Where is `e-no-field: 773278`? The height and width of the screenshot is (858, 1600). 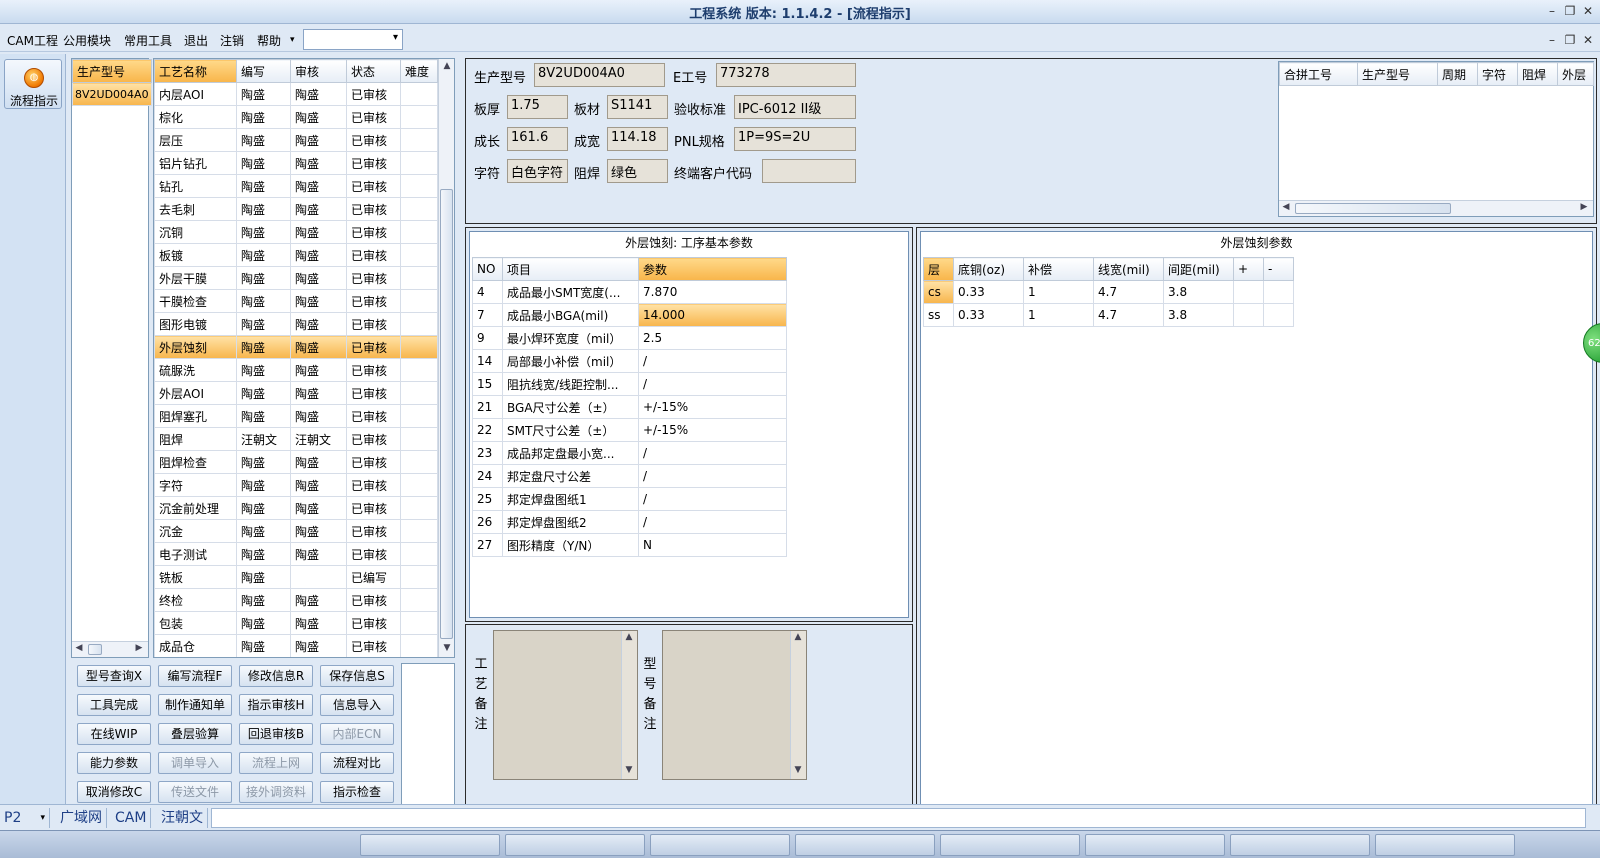
e-no-field: 773278 is located at coordinates (786, 75).